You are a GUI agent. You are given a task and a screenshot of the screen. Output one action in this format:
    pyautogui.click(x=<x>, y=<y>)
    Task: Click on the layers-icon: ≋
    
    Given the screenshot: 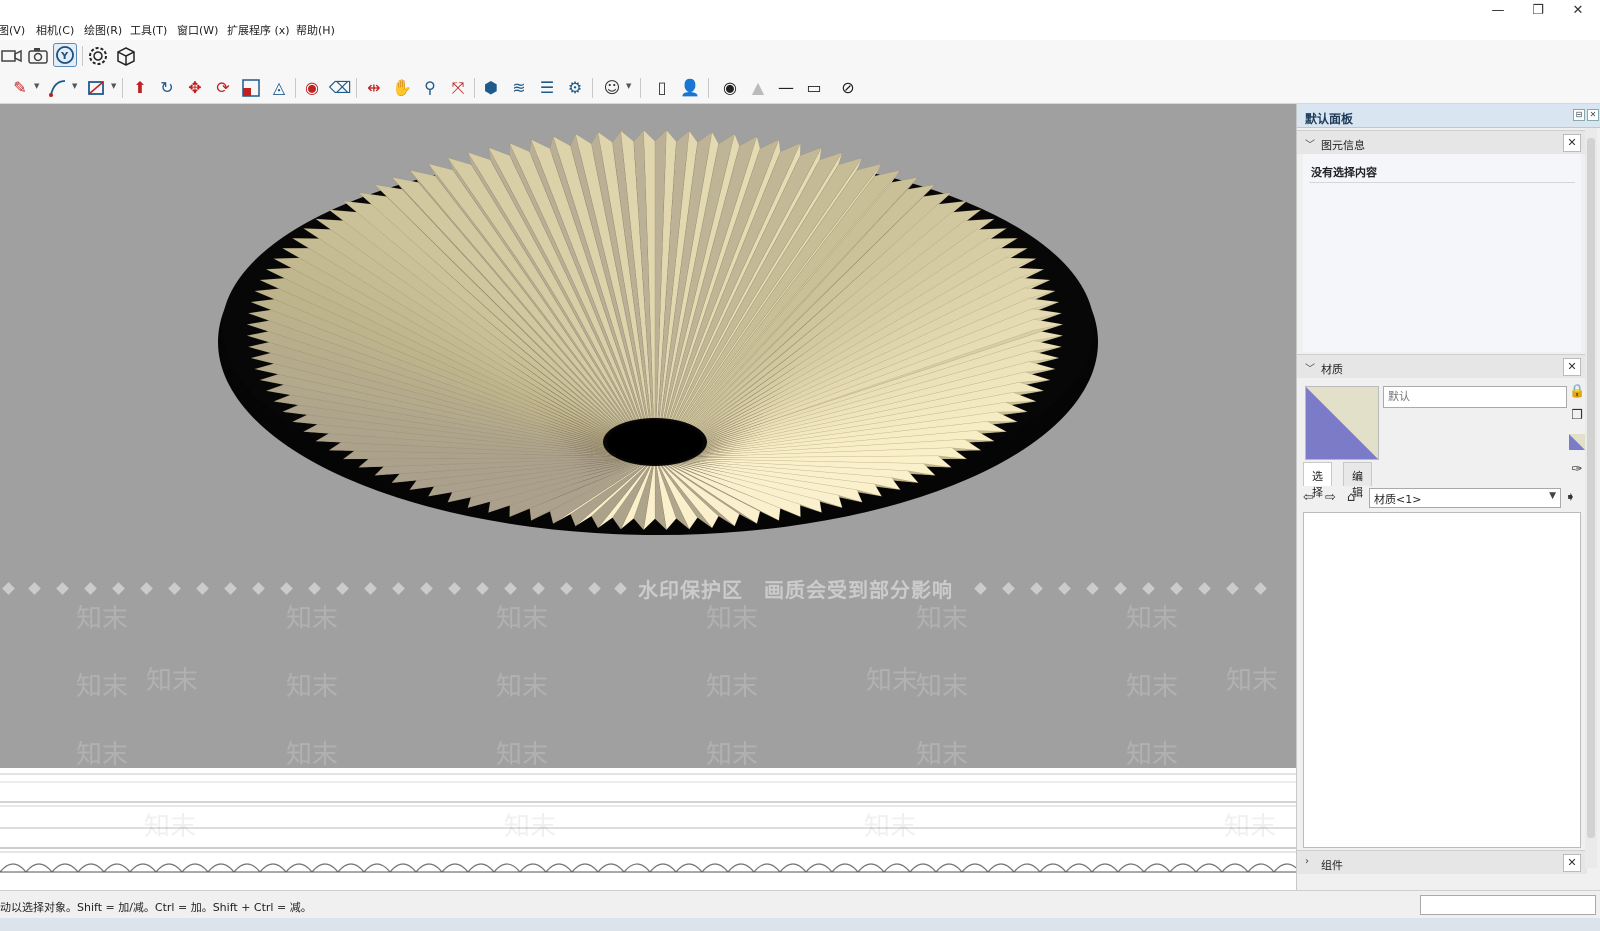 What is the action you would take?
    pyautogui.click(x=519, y=88)
    